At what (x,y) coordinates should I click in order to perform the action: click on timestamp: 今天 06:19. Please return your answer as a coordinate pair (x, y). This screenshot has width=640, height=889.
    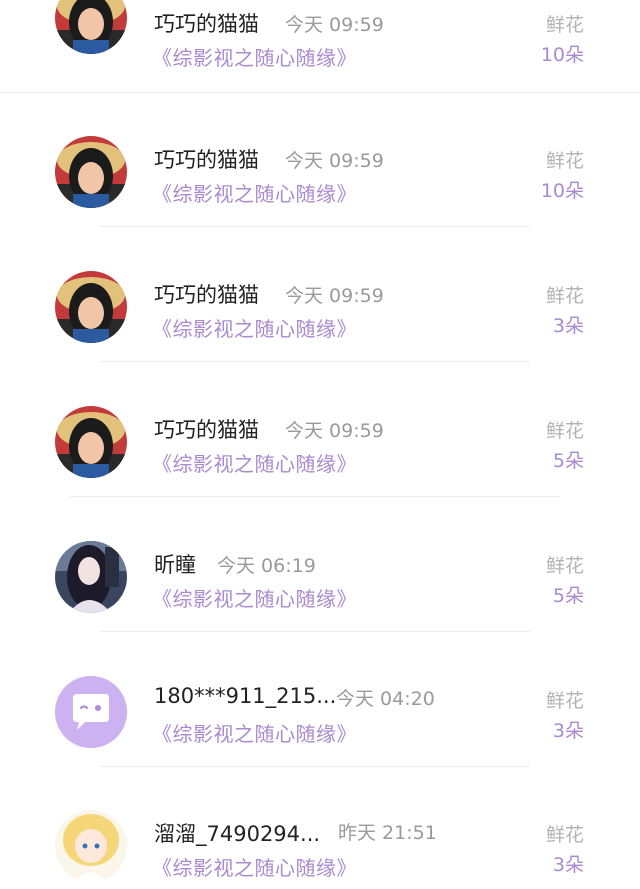
    Looking at the image, I should click on (266, 566).